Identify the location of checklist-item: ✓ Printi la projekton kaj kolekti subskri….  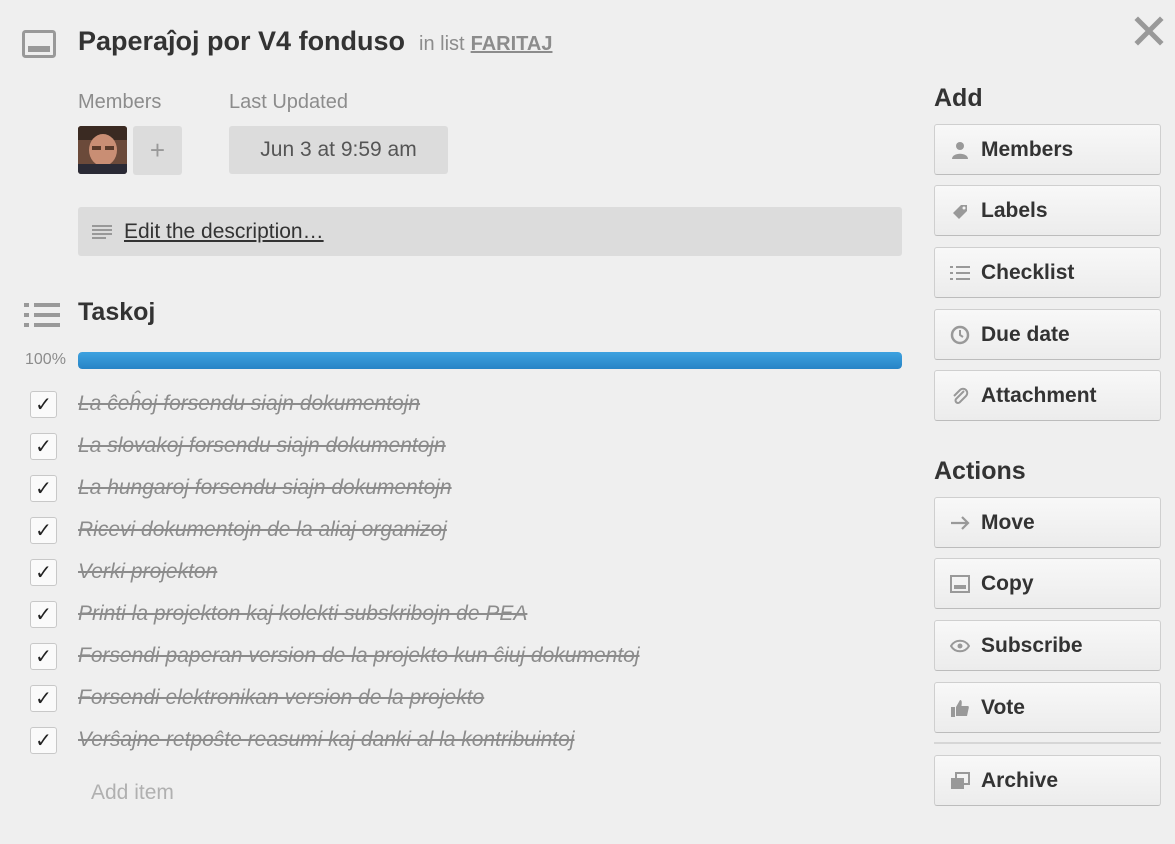
(450, 614).